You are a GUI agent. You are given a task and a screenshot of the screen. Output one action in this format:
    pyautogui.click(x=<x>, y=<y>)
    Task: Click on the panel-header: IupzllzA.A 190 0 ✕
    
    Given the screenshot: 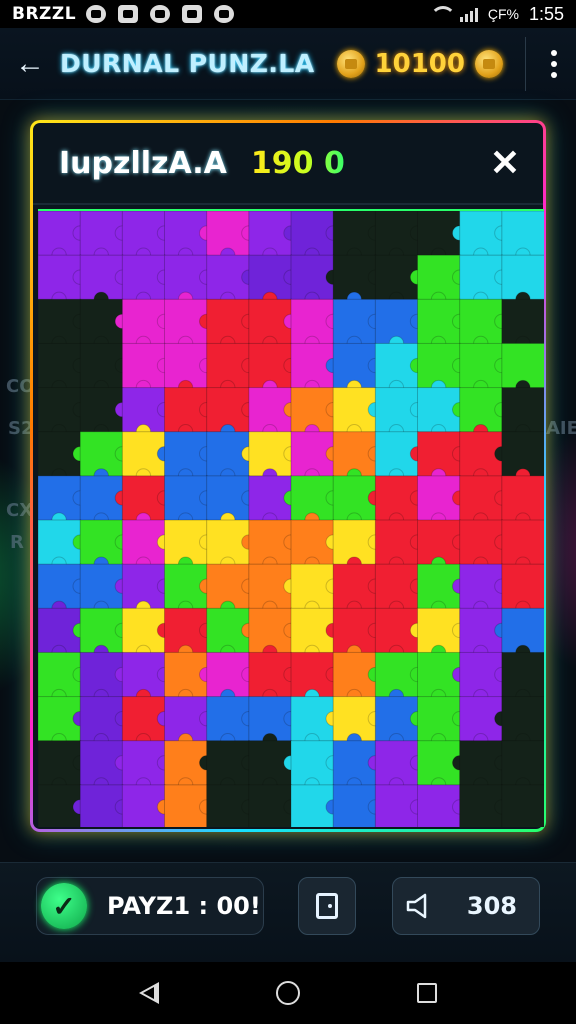 What is the action you would take?
    pyautogui.click(x=288, y=164)
    